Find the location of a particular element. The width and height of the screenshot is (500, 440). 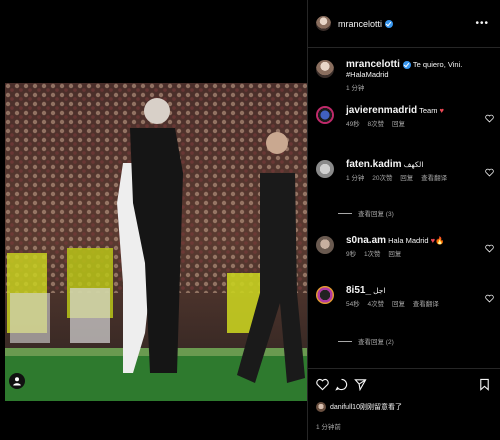

comment-username: s0na.am is located at coordinates (366, 240).